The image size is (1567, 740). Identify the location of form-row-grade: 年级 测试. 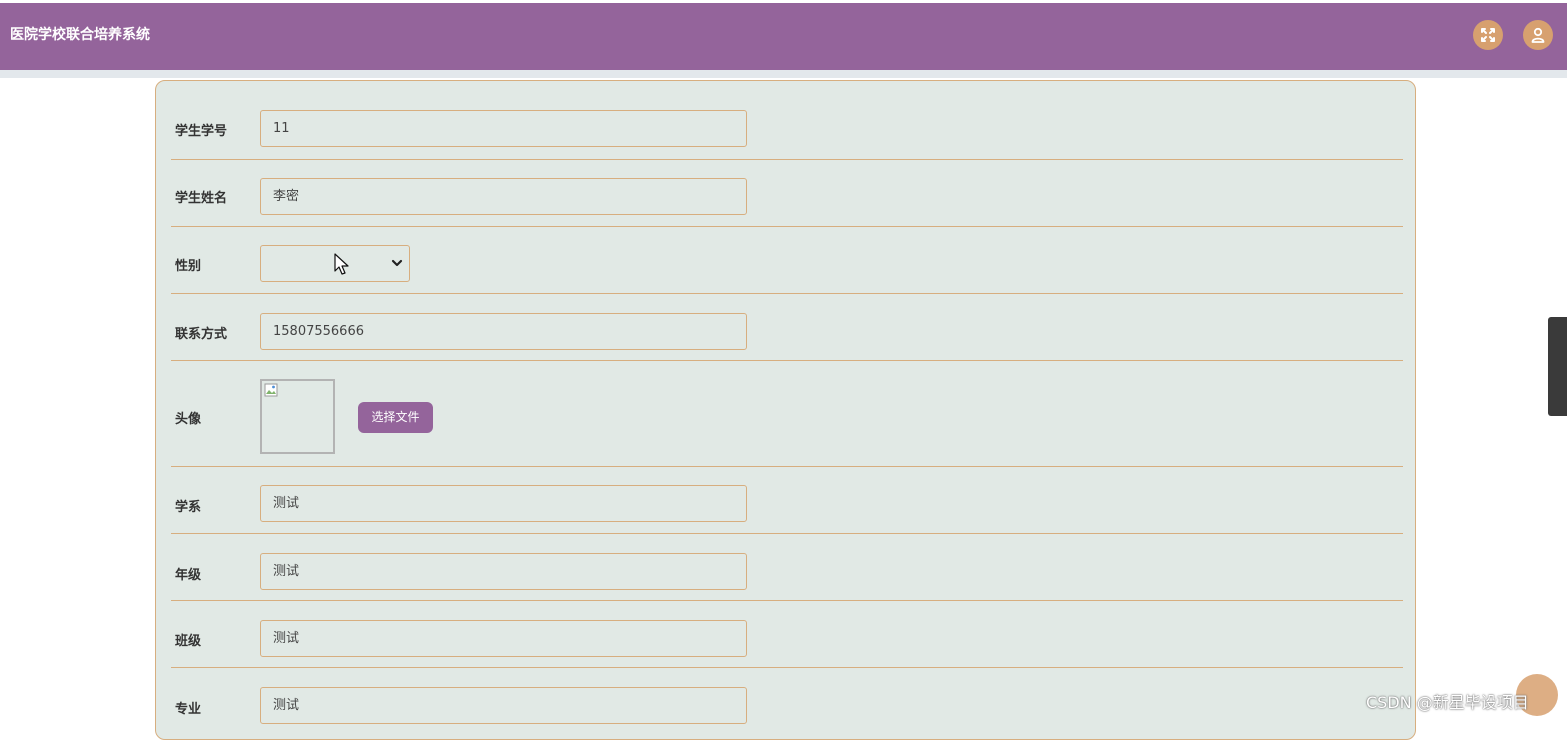
(787, 567).